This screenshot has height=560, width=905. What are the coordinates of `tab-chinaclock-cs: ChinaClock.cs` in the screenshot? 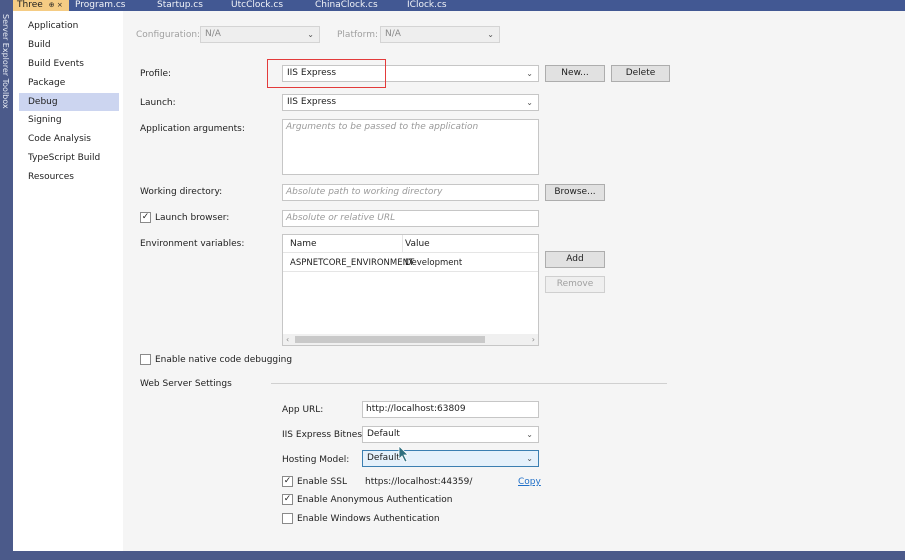 It's located at (357, 5).